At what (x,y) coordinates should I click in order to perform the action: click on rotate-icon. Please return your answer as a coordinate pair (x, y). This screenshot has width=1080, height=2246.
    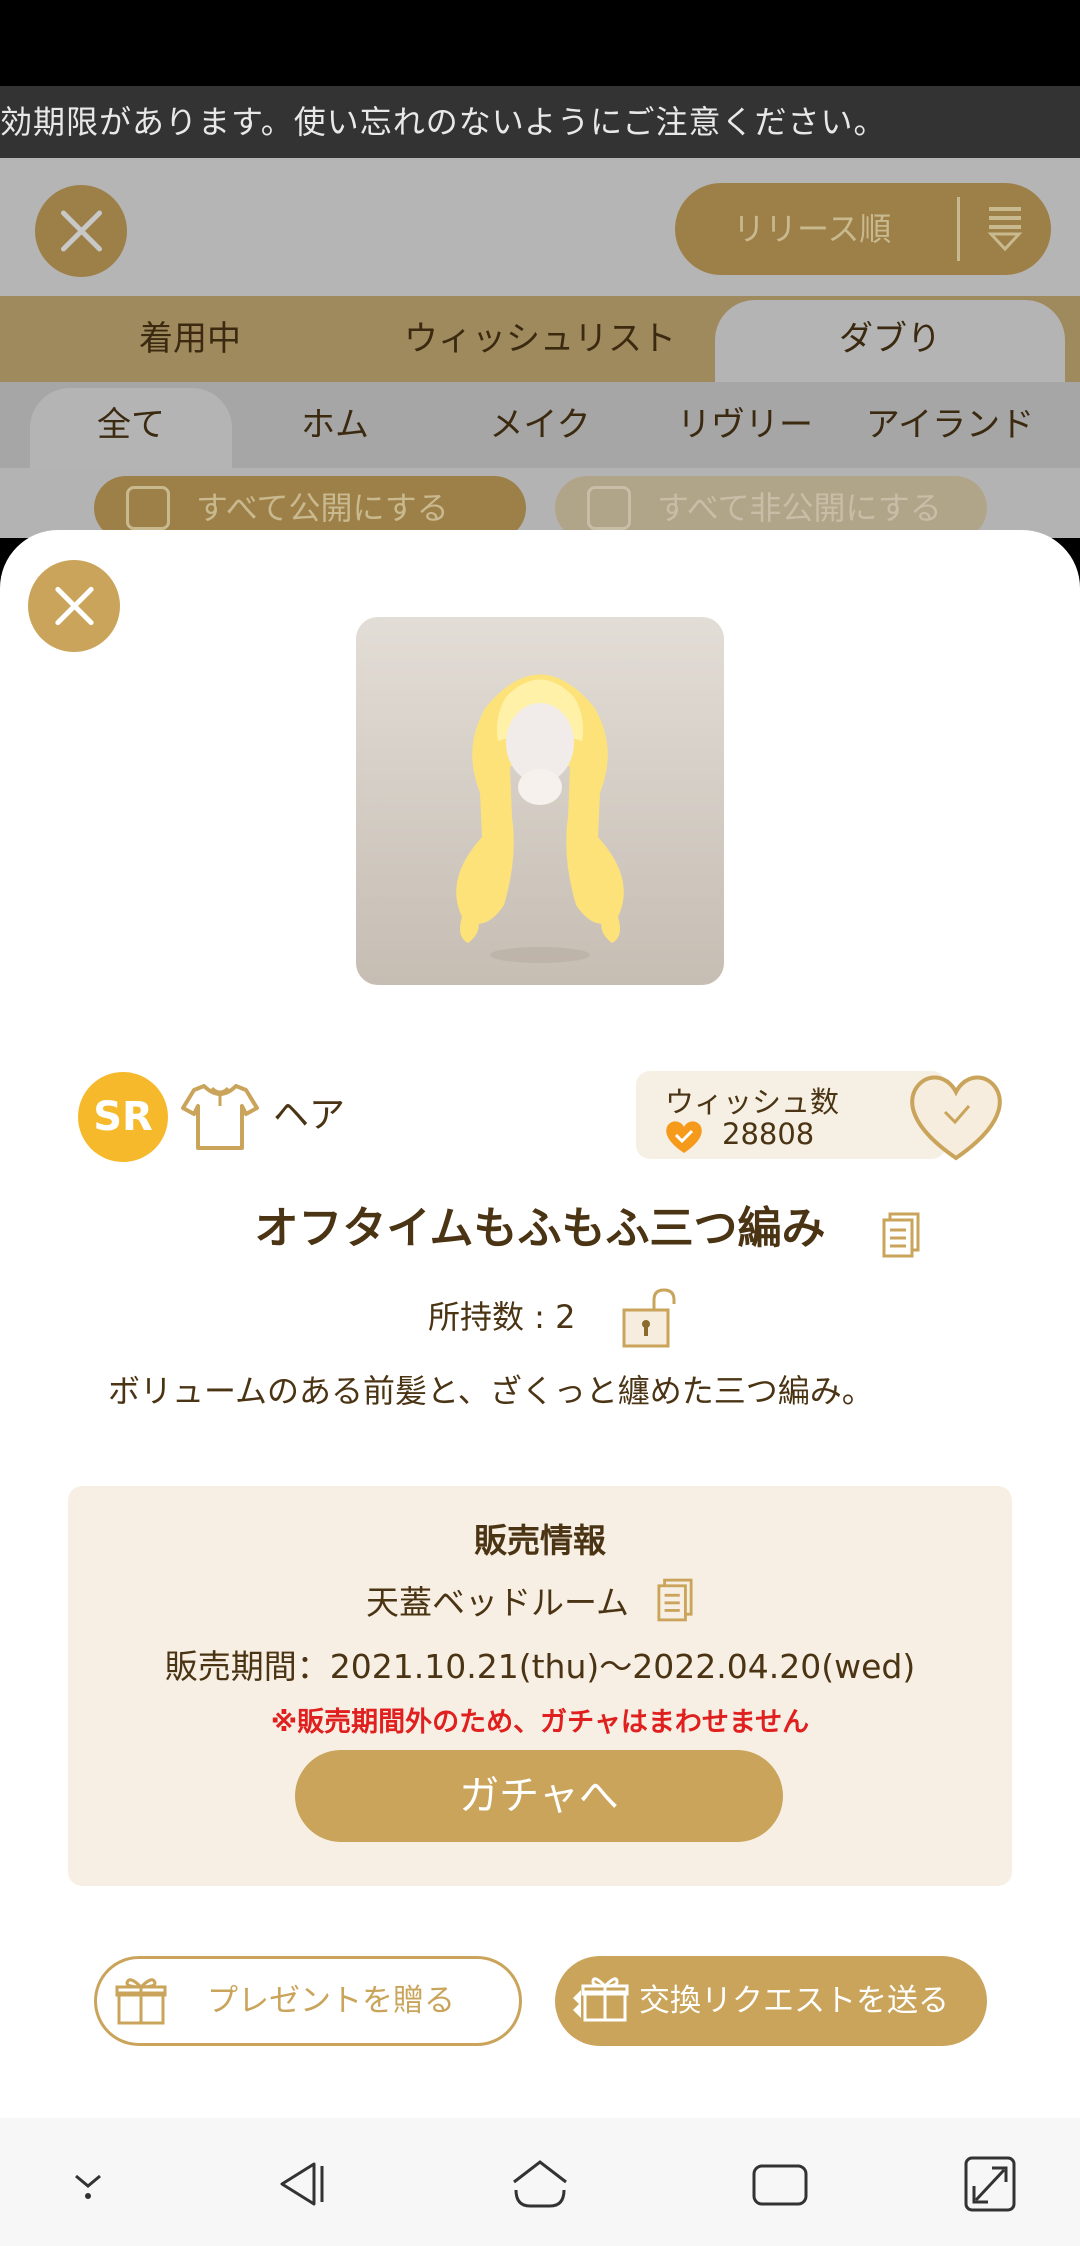
    Looking at the image, I should click on (990, 2184).